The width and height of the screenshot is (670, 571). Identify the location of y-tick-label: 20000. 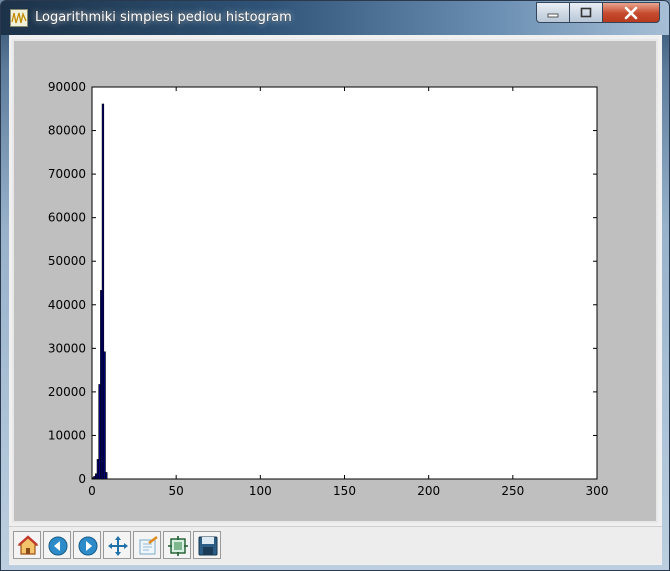
(67, 392).